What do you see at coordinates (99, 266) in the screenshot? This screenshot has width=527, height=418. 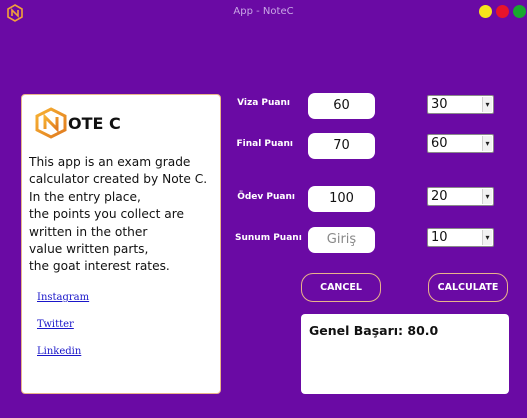 I see `about-line: the goat interest rates.` at bounding box center [99, 266].